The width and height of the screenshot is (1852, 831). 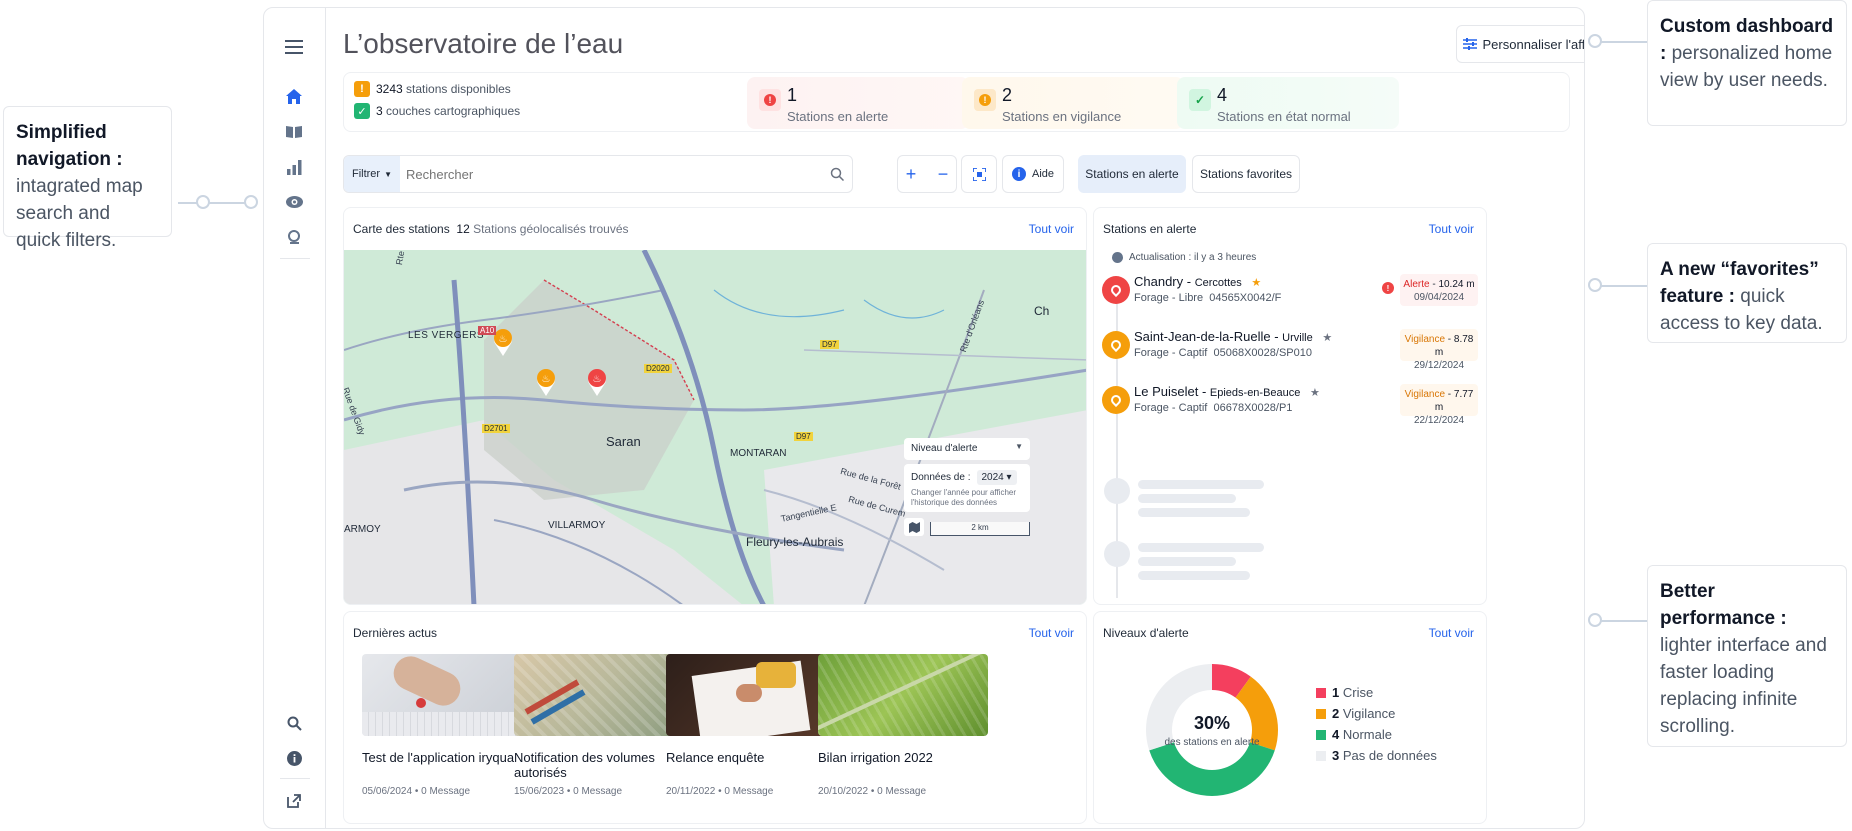 I want to click on connector-dot, so click(x=1595, y=41).